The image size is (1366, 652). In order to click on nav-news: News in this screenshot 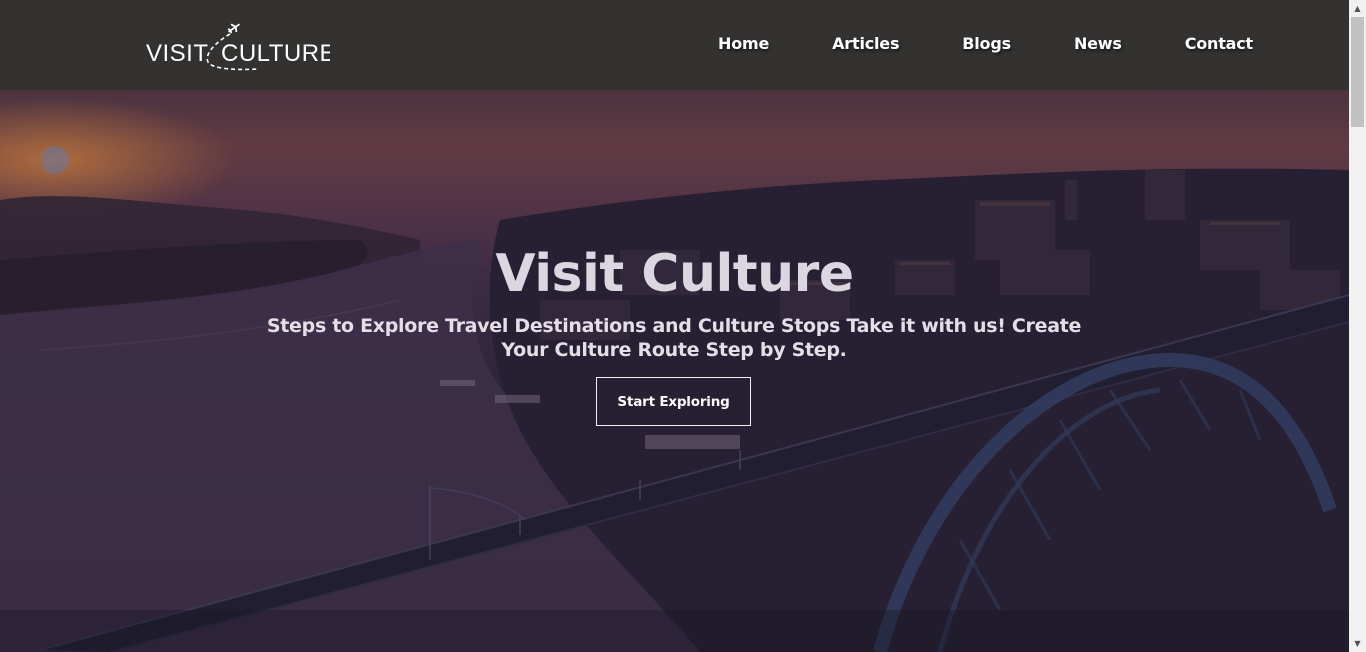, I will do `click(1098, 44)`.